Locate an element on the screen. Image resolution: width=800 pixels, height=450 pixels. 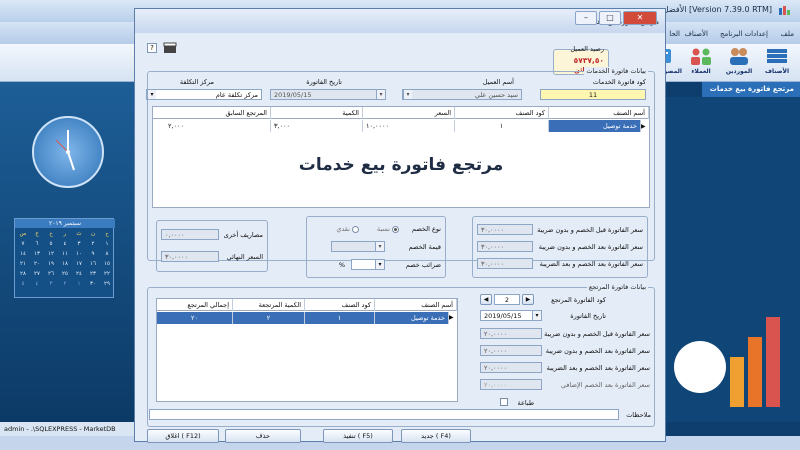
cell-quantity: ٣,٠٠٠ is located at coordinates (317, 126).